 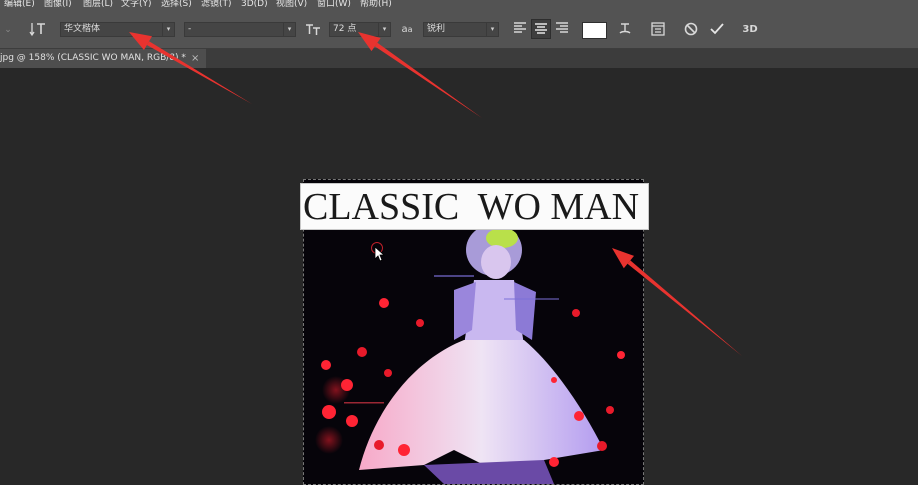 What do you see at coordinates (313, 31) in the screenshot?
I see `font-size-icon` at bounding box center [313, 31].